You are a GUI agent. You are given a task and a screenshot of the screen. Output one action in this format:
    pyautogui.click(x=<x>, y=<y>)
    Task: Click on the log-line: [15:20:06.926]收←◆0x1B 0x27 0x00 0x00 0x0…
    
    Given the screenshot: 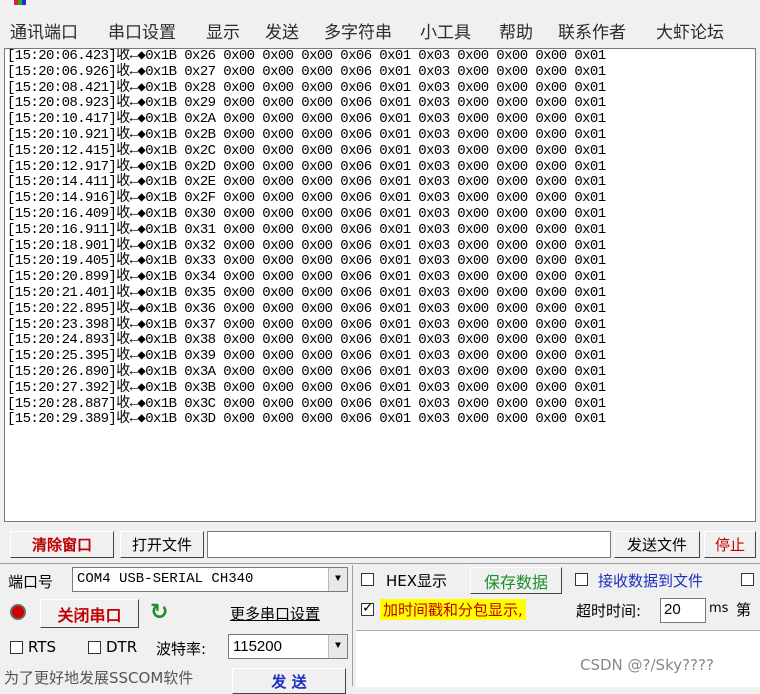 What is the action you would take?
    pyautogui.click(x=306, y=71)
    